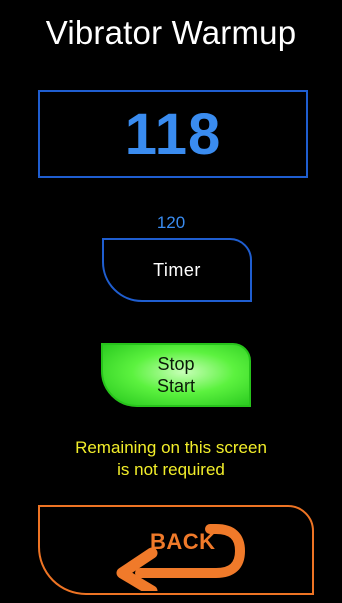 This screenshot has width=342, height=603. I want to click on back-label: BACK, so click(183, 541).